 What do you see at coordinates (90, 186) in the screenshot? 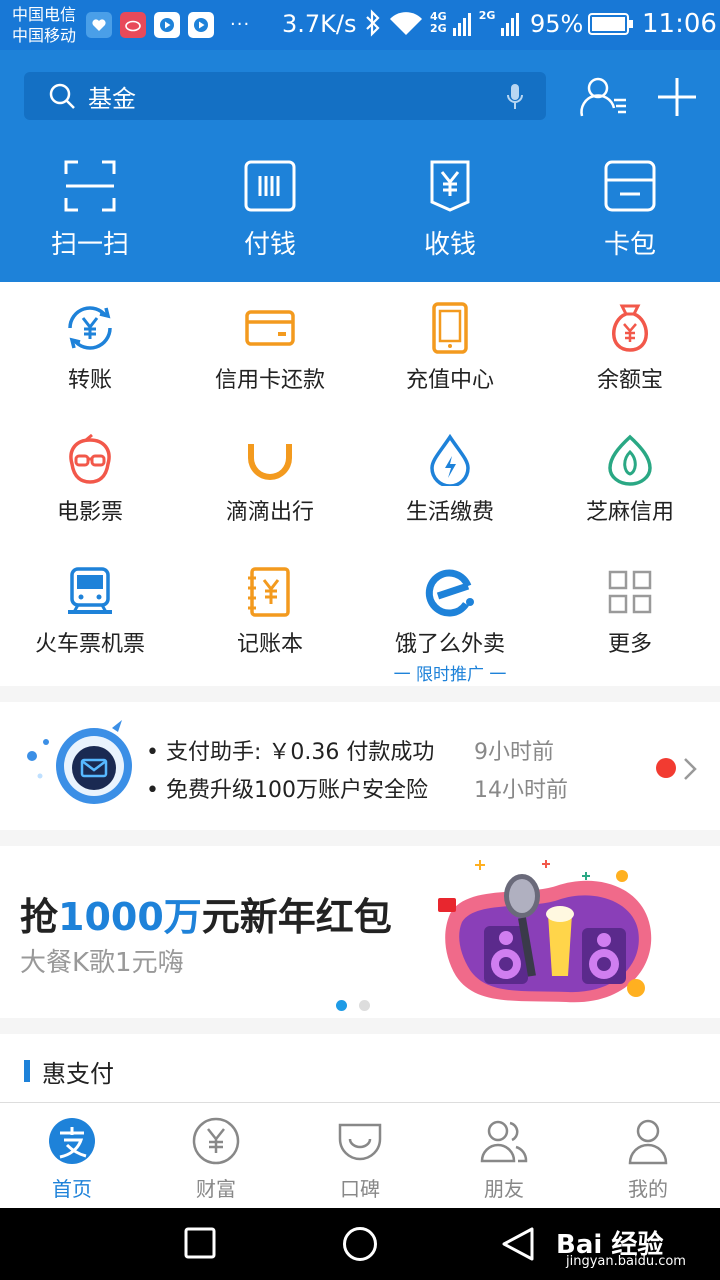
I see `scan-icon` at bounding box center [90, 186].